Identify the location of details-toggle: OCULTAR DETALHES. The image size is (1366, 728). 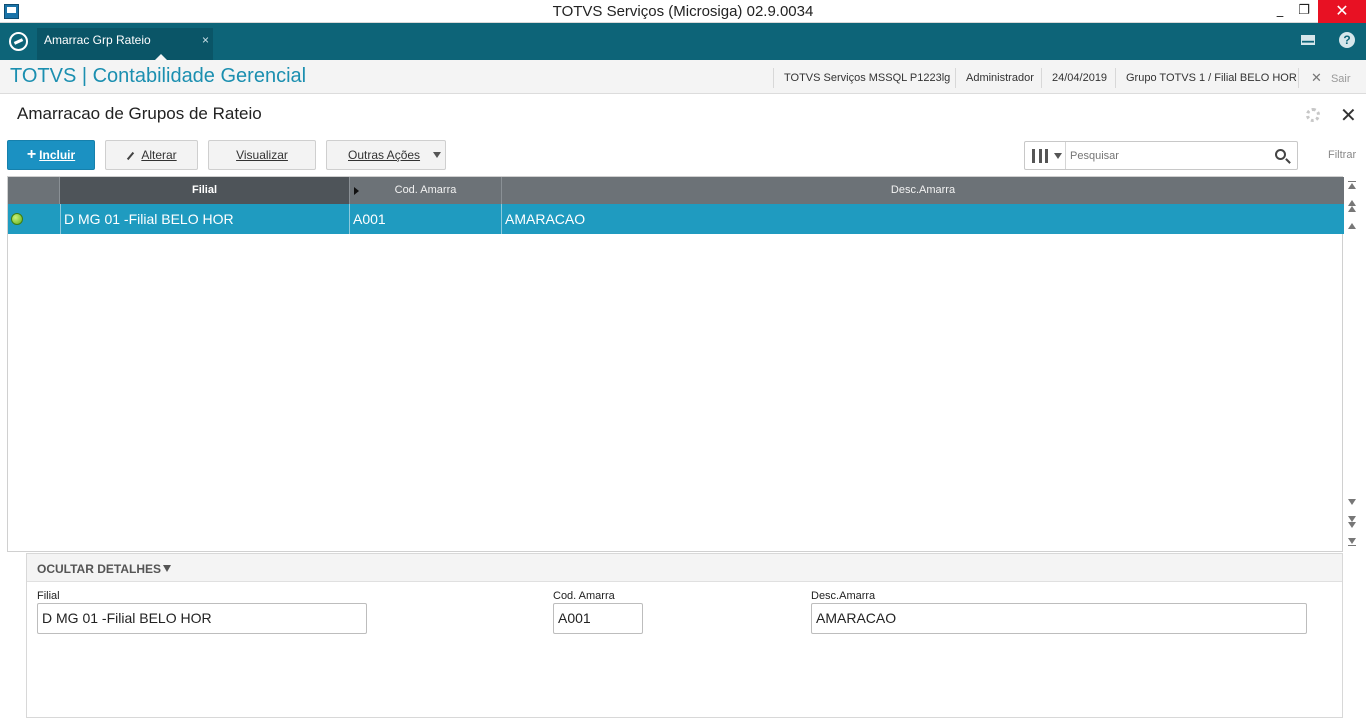
(684, 568).